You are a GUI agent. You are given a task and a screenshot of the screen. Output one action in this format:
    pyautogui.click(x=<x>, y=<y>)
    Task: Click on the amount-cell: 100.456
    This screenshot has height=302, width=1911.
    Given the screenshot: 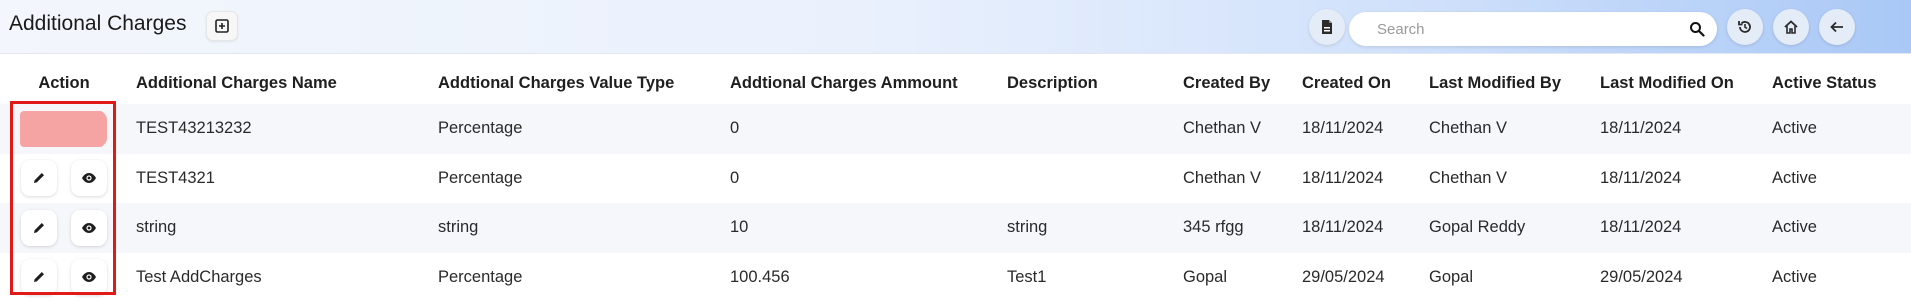 What is the action you would take?
    pyautogui.click(x=868, y=277)
    